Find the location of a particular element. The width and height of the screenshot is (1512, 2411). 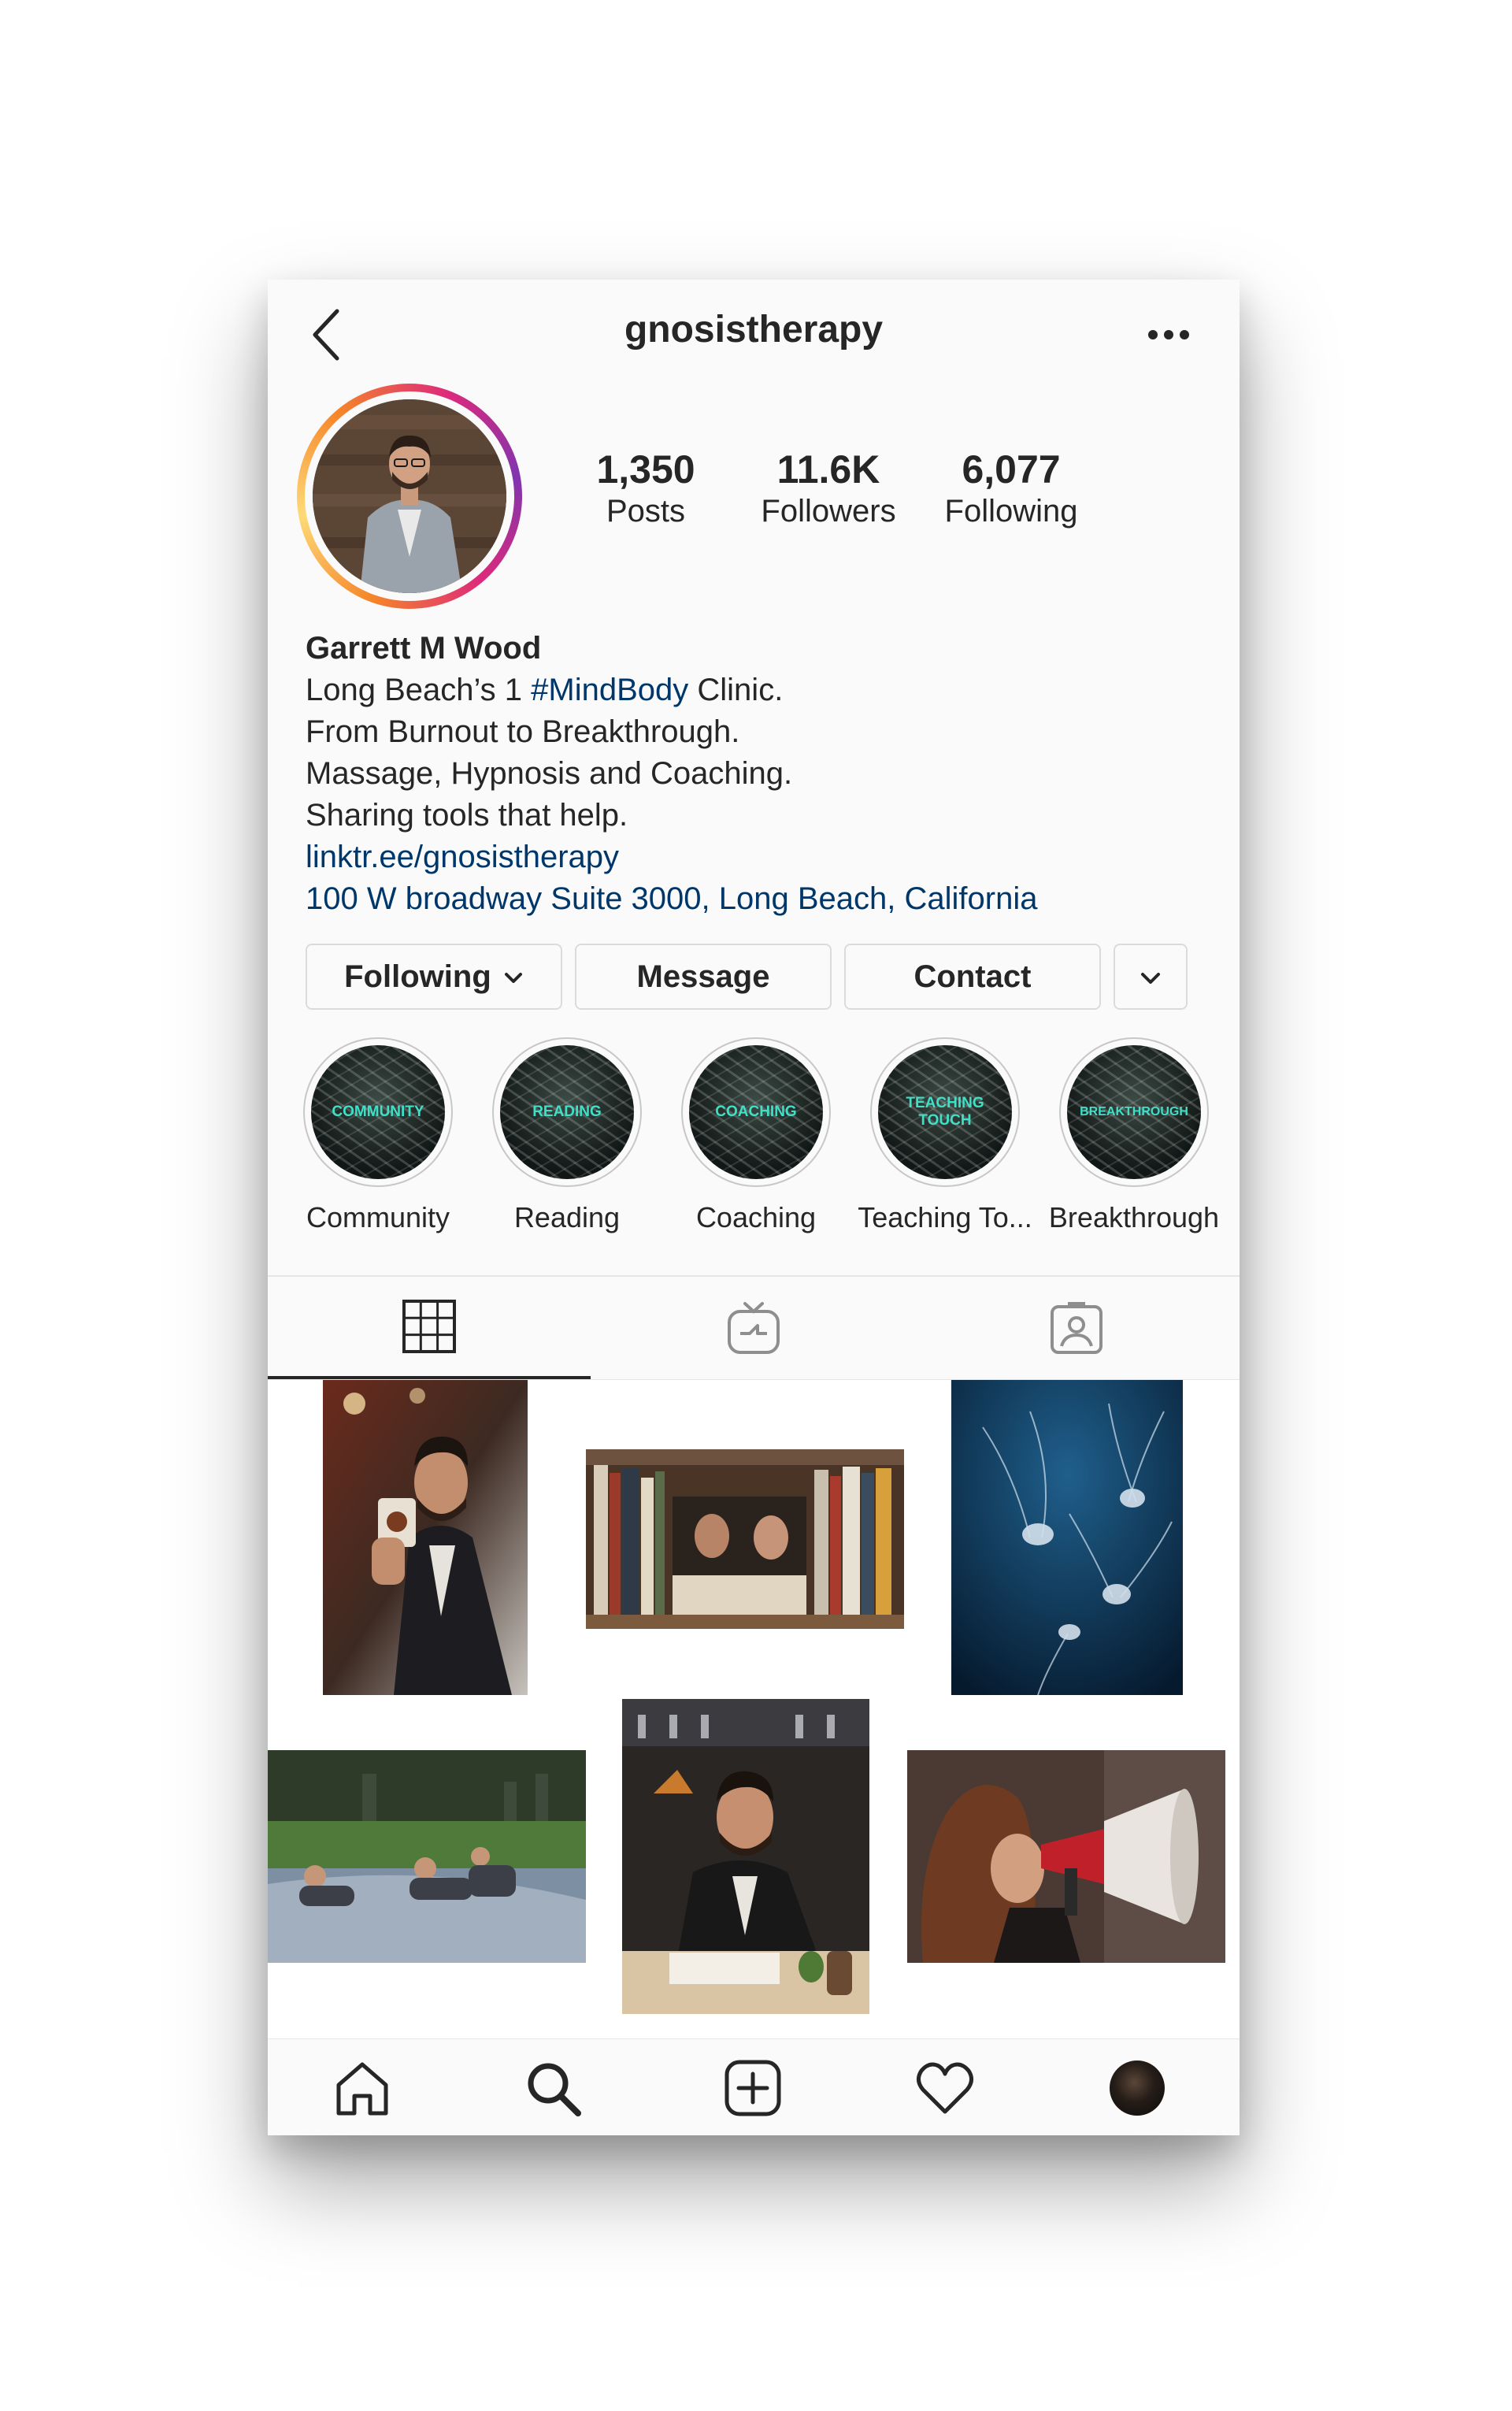

igtv-icon is located at coordinates (754, 1328).